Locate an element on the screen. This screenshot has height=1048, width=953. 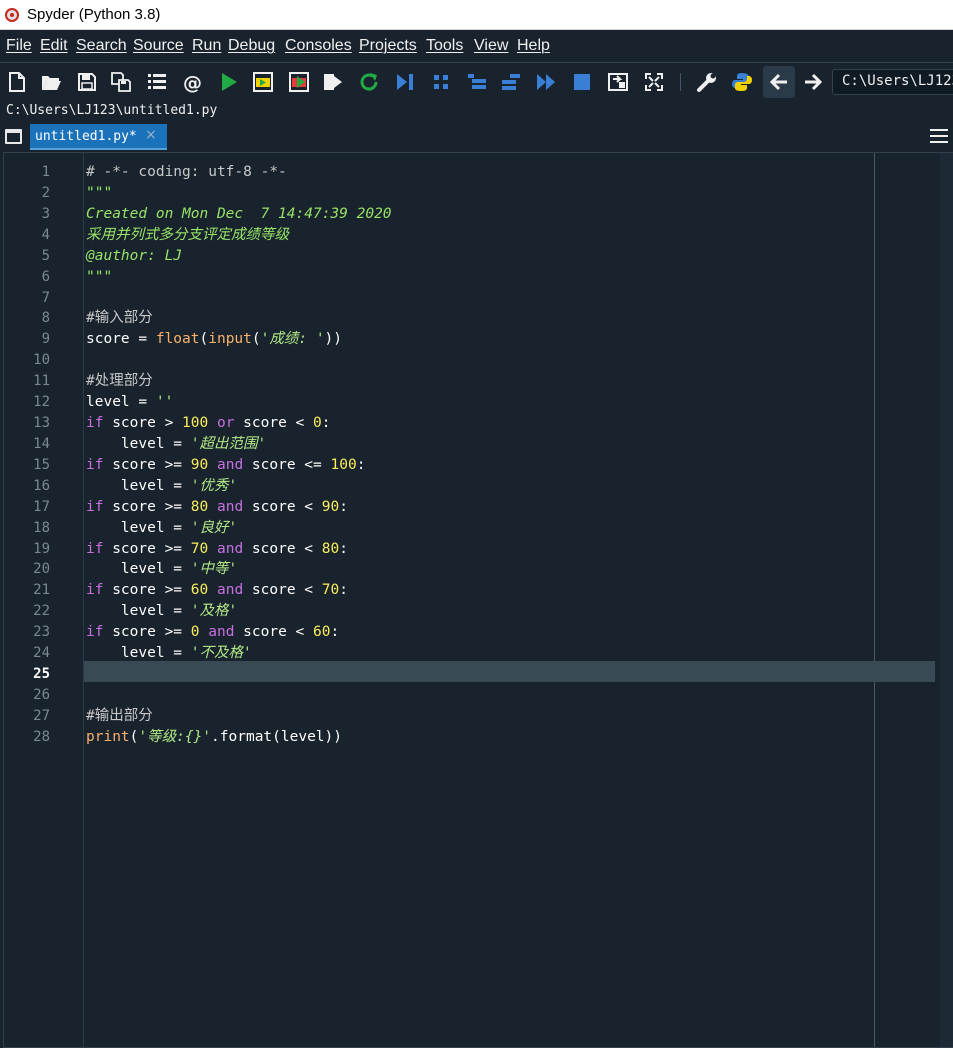
email-at-icon: @ is located at coordinates (193, 82).